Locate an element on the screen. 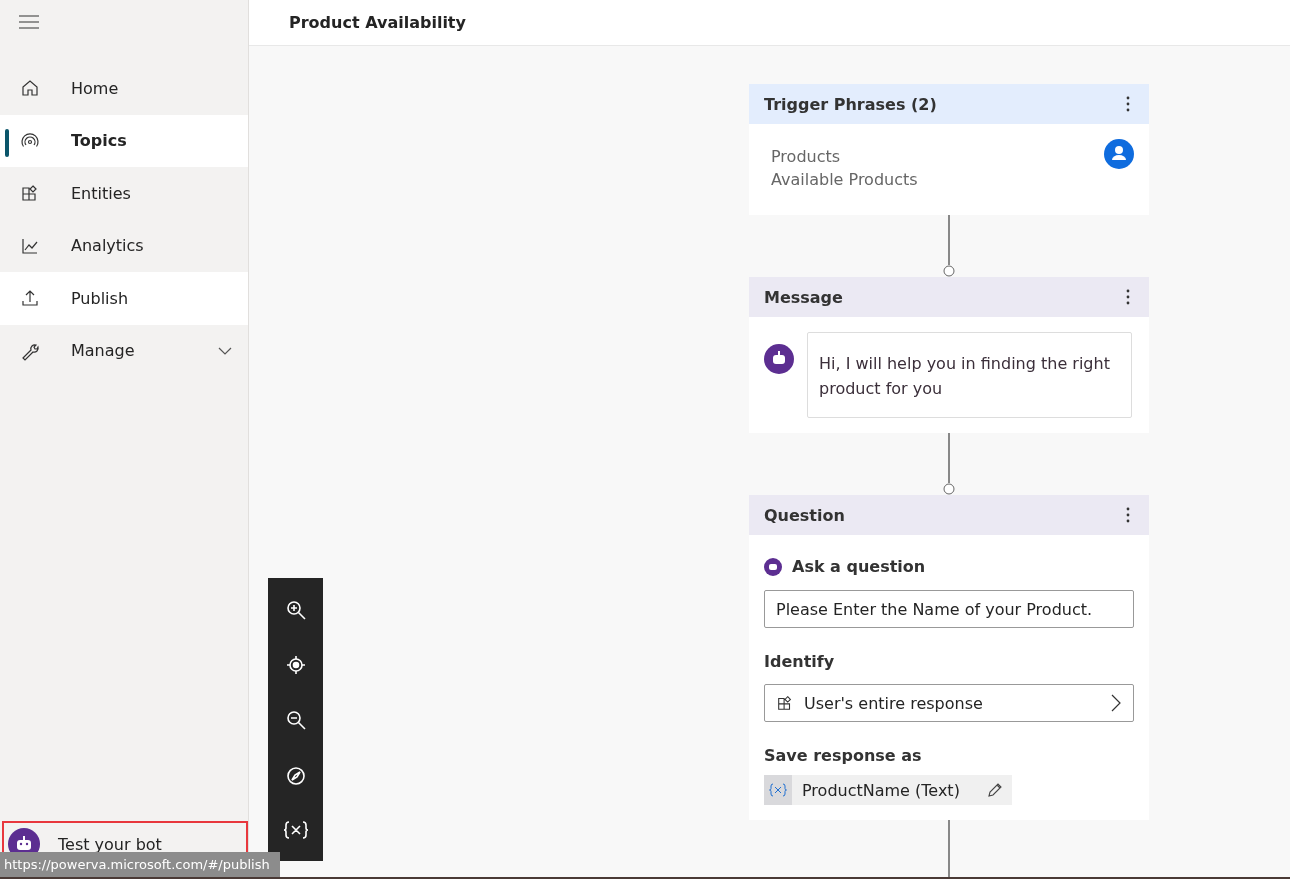  trigger-phrase: Available Products is located at coordinates (844, 179).